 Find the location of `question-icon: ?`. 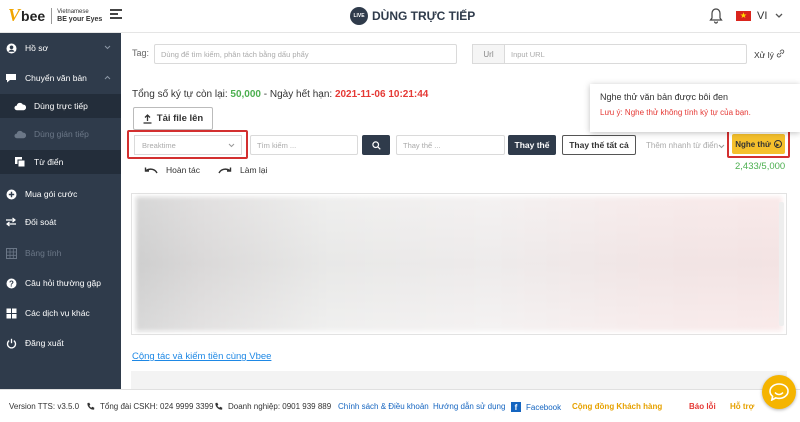

question-icon: ? is located at coordinates (11, 283).